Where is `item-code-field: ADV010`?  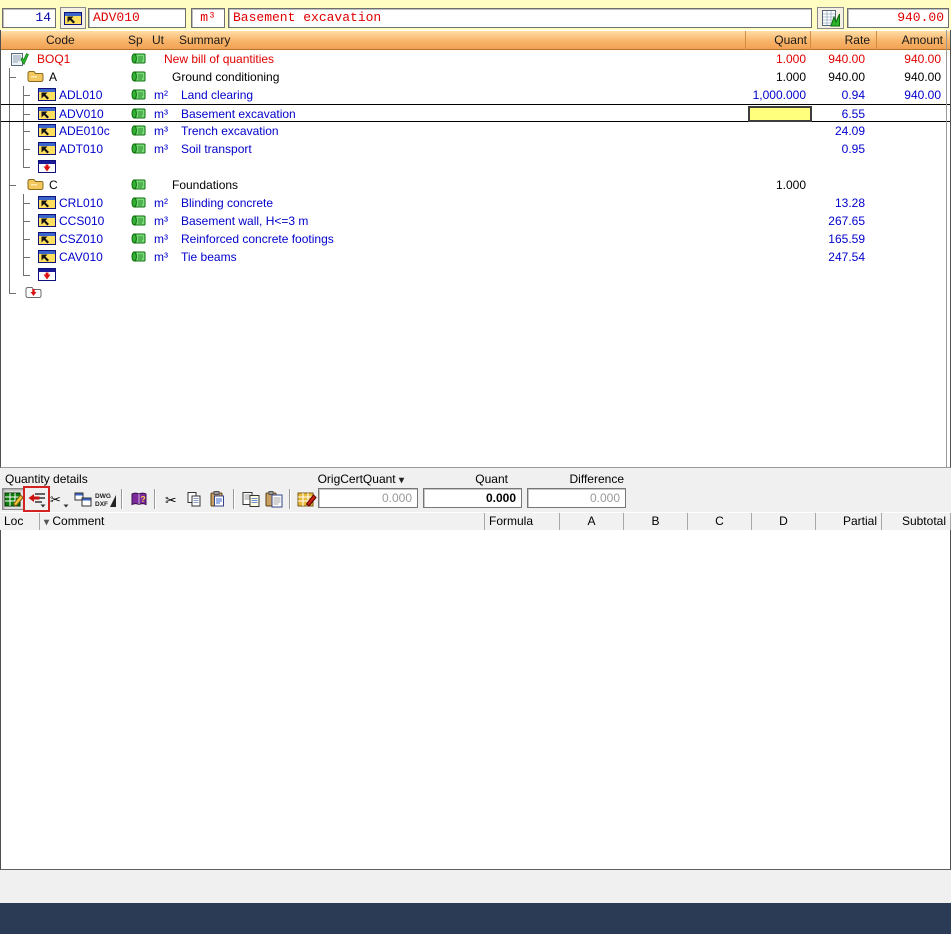
item-code-field: ADV010 is located at coordinates (137, 18).